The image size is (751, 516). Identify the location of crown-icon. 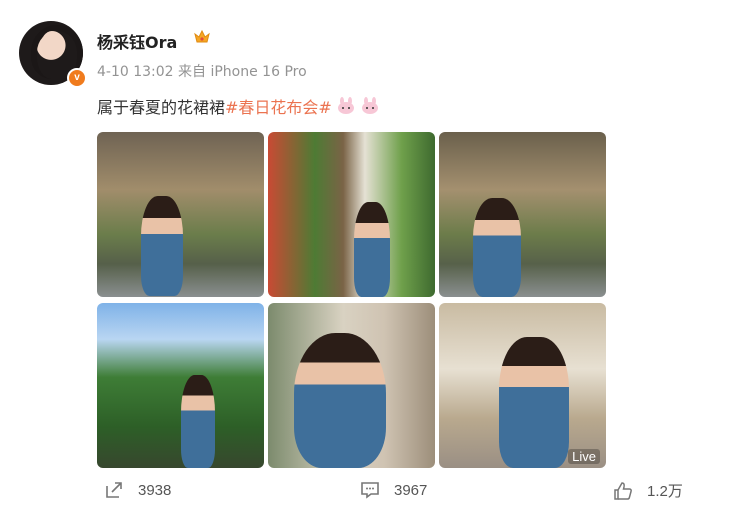
(202, 36).